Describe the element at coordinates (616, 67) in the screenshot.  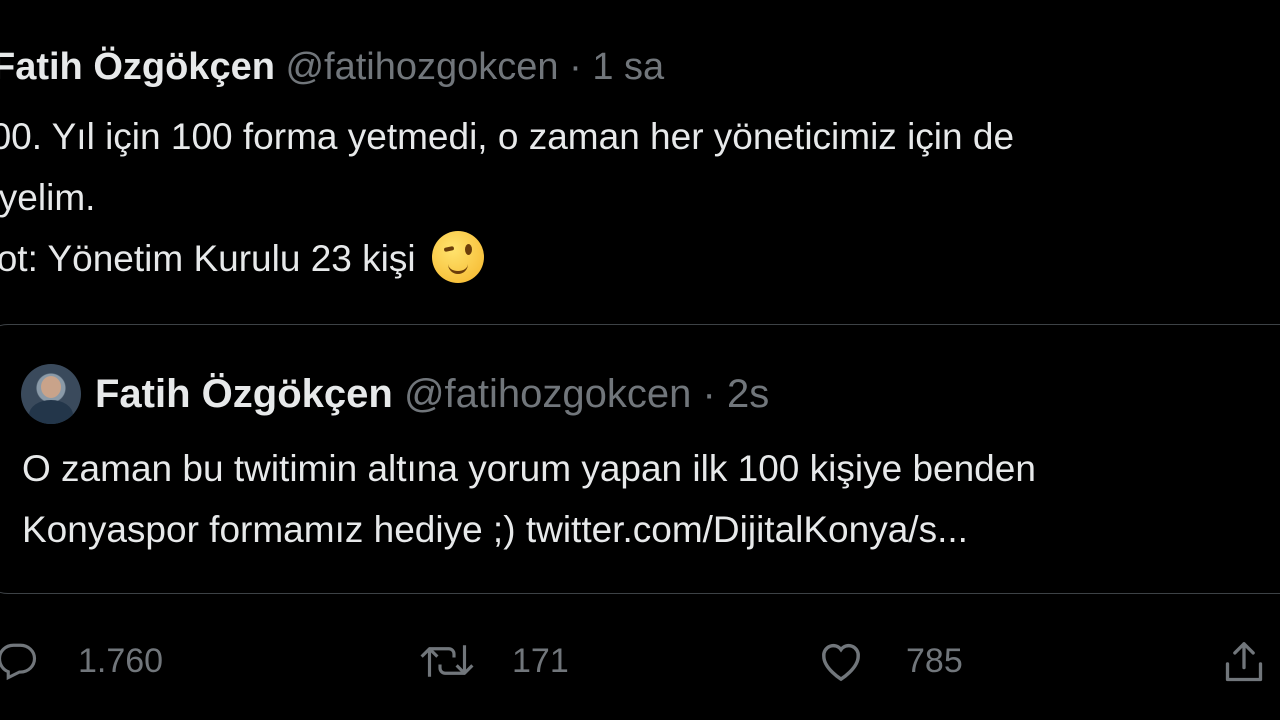
I see `tweet-time: · 1 sa` at that location.